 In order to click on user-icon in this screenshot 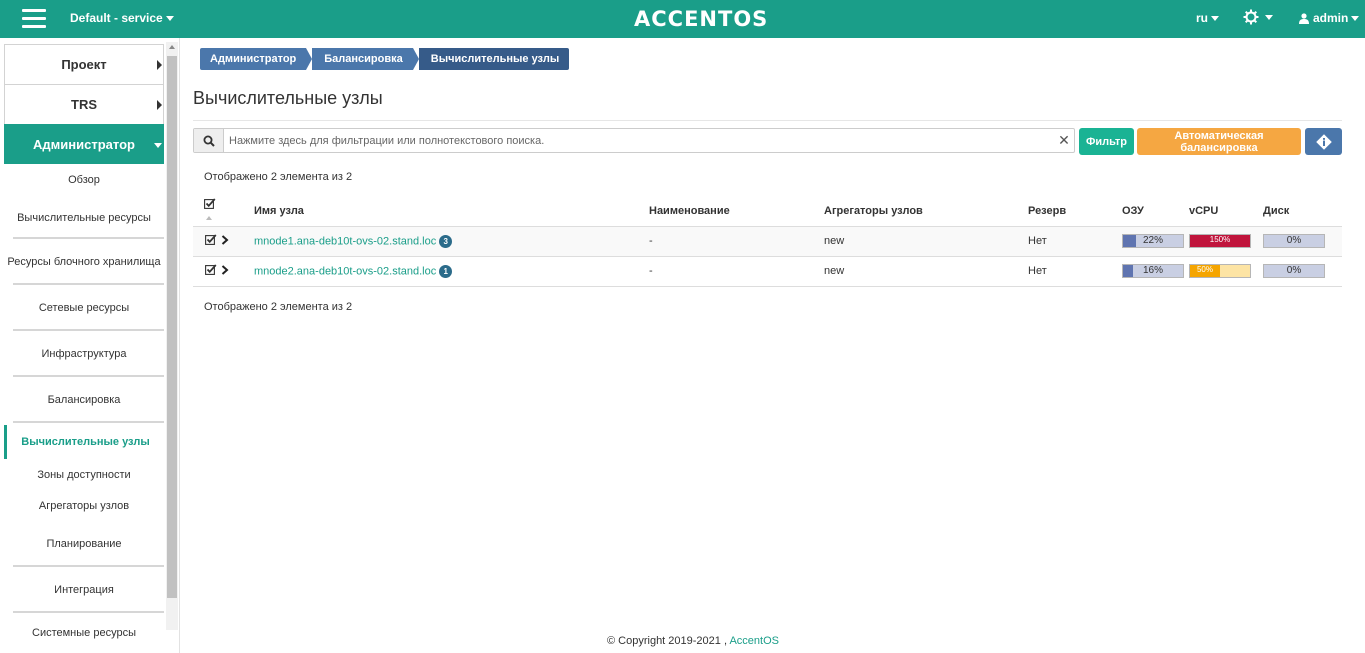, I will do `click(1304, 18)`.